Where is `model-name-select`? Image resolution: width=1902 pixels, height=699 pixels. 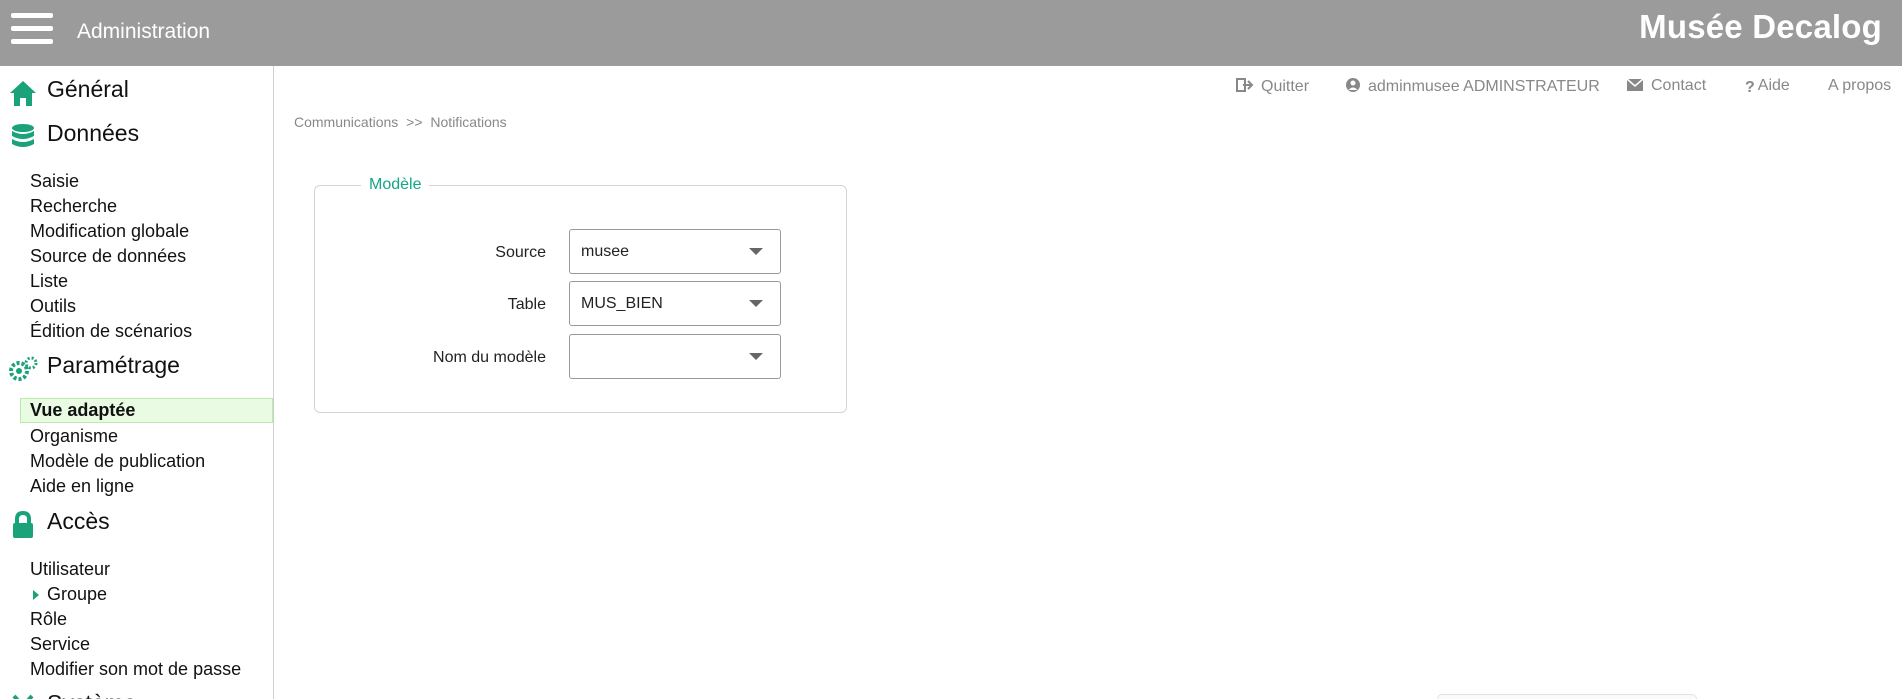
model-name-select is located at coordinates (675, 356).